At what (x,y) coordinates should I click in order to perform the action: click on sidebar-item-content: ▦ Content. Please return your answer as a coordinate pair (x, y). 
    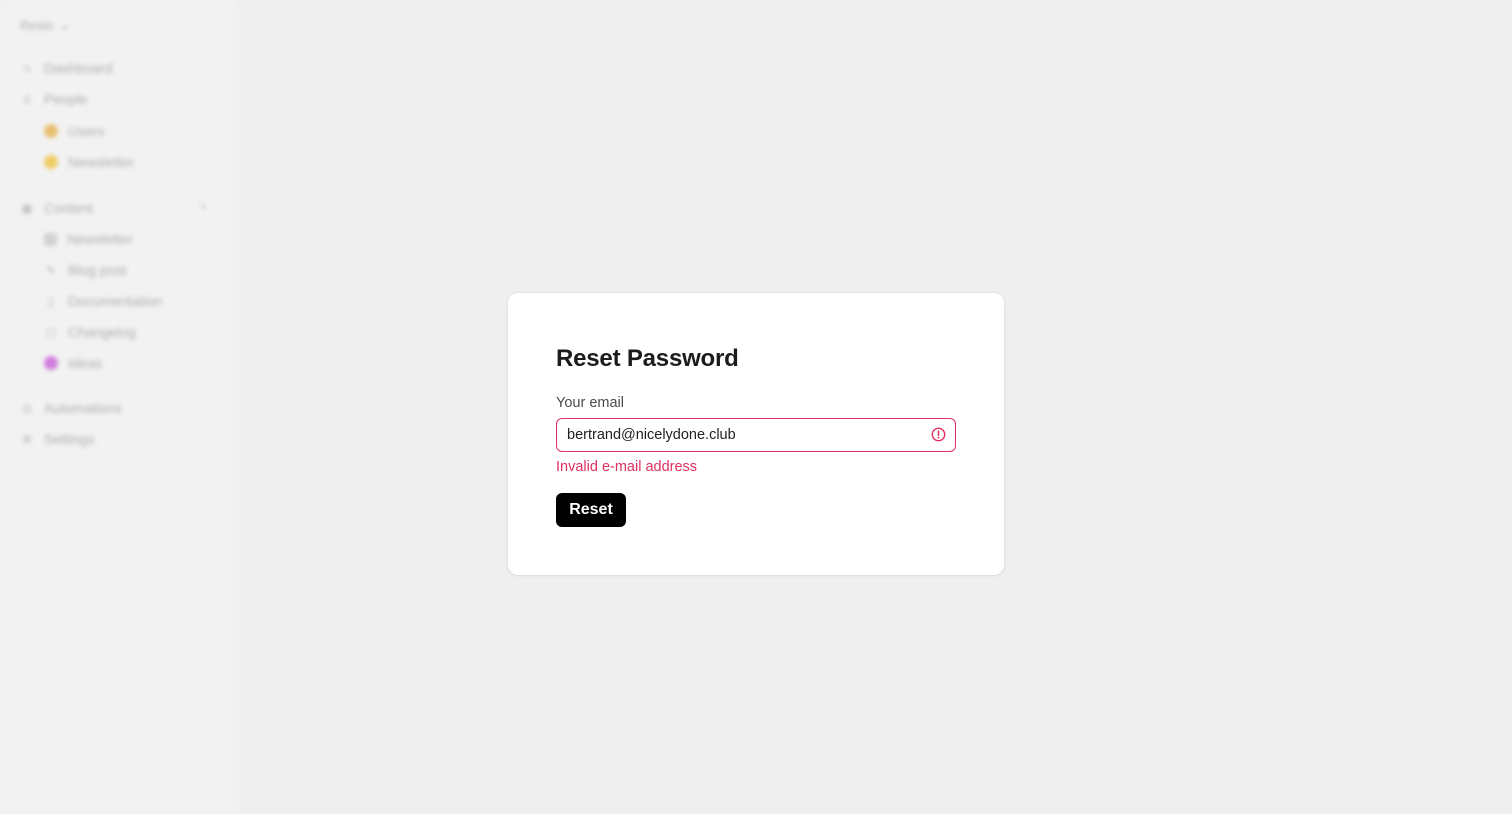
    Looking at the image, I should click on (56, 208).